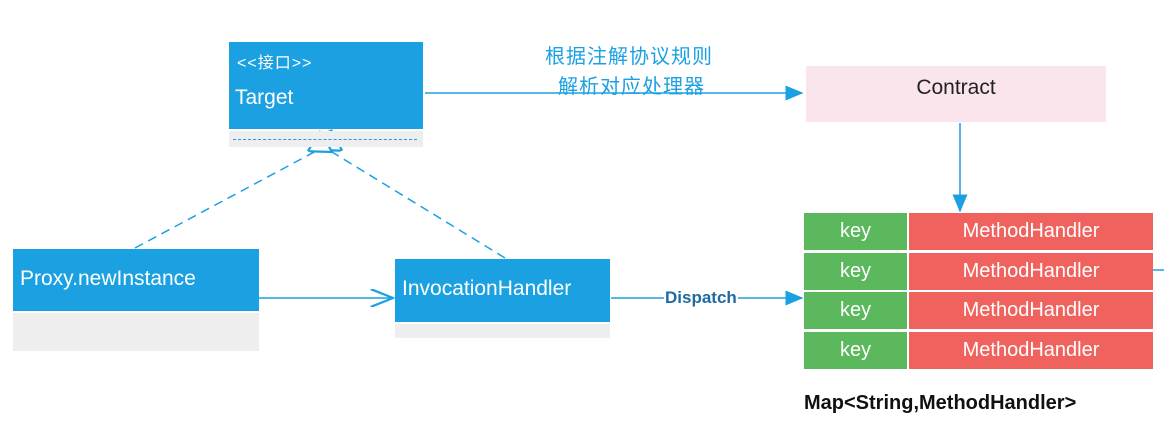  Describe the element at coordinates (701, 298) in the screenshot. I see `dispatch-label: Dispatch` at that location.